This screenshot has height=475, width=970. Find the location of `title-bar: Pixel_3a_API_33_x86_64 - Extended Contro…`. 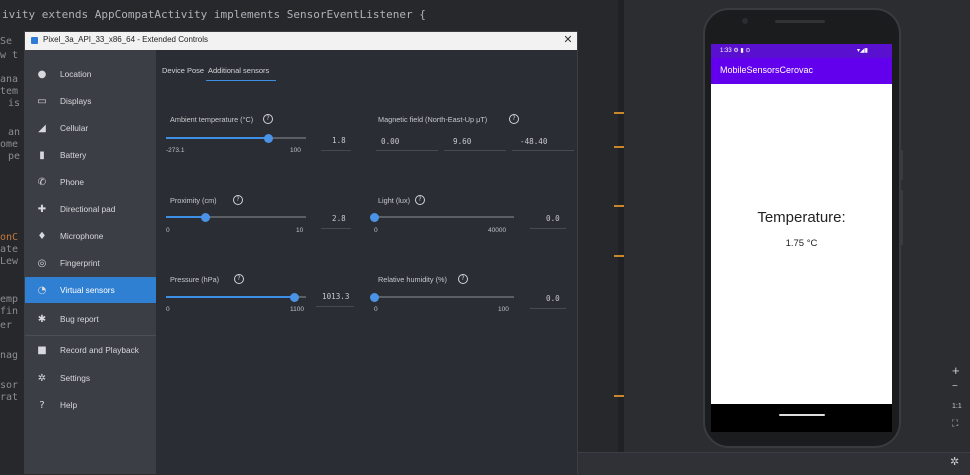

title-bar: Pixel_3a_API_33_x86_64 - Extended Contro… is located at coordinates (301, 41).